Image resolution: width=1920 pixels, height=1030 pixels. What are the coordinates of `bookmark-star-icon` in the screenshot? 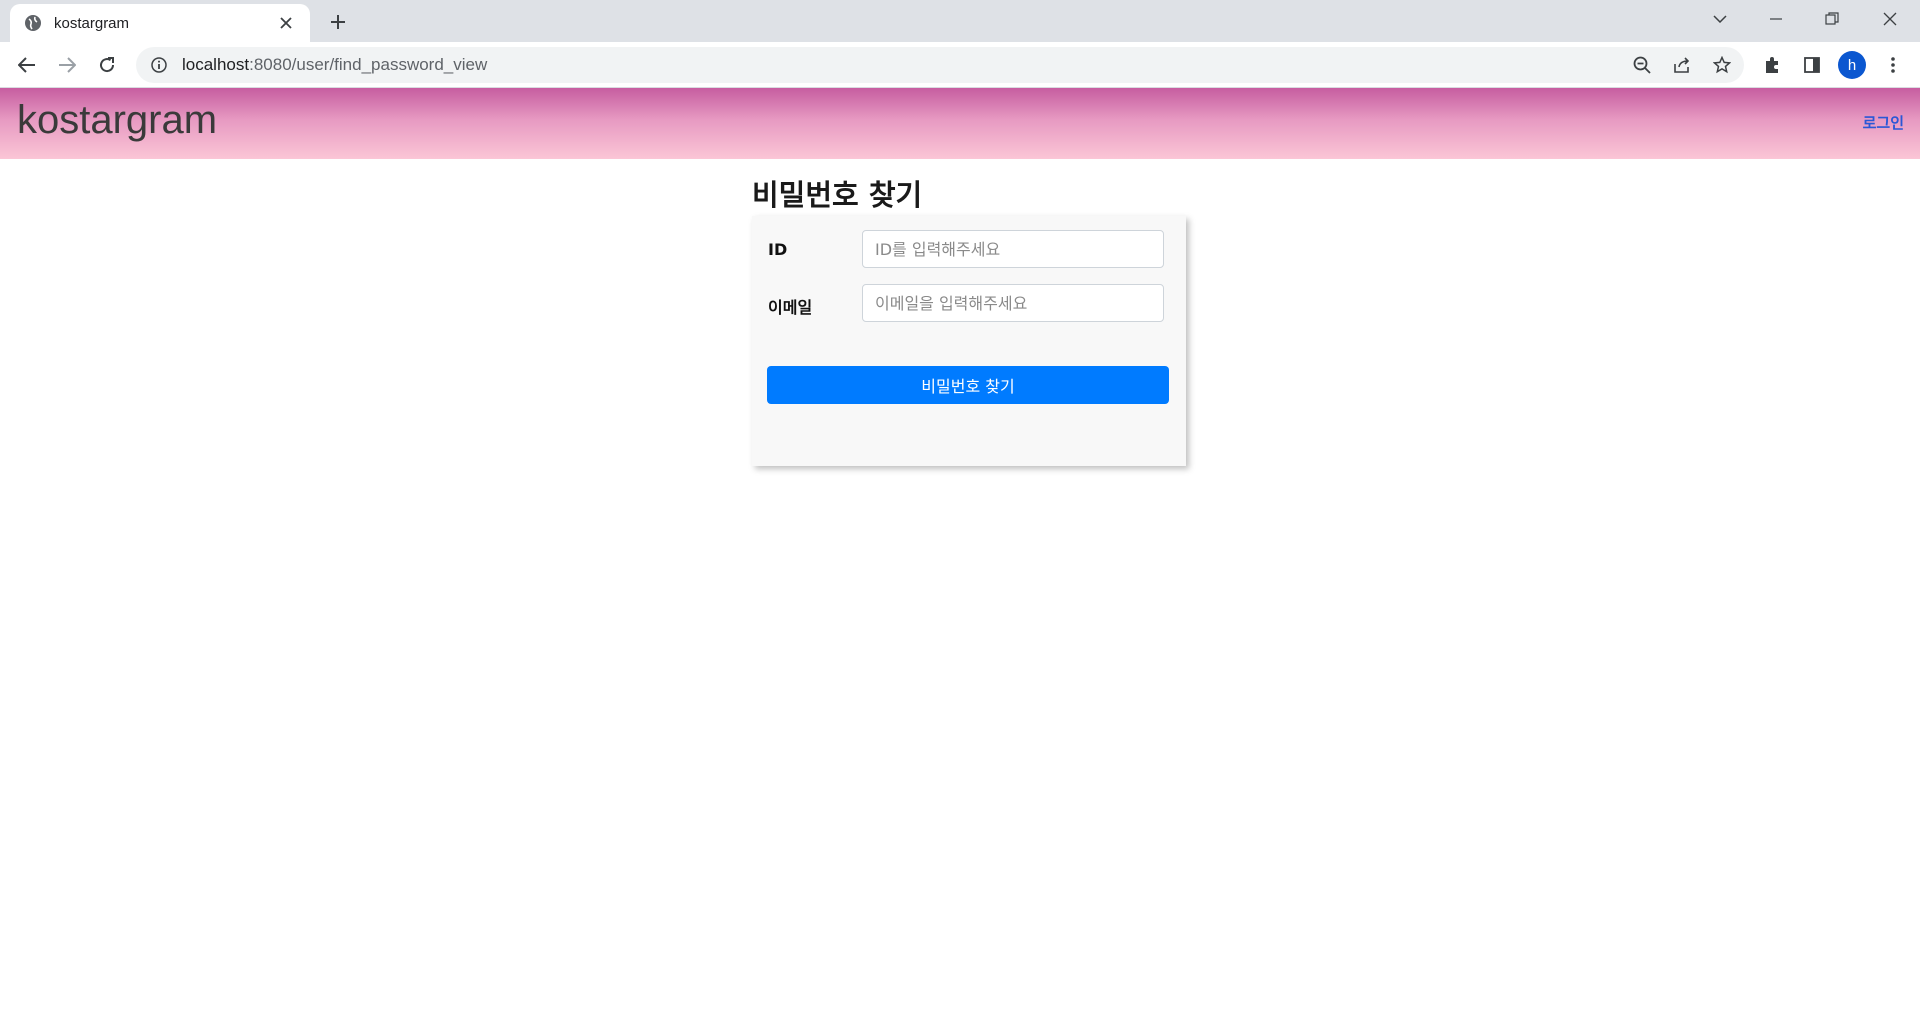 It's located at (1722, 65).